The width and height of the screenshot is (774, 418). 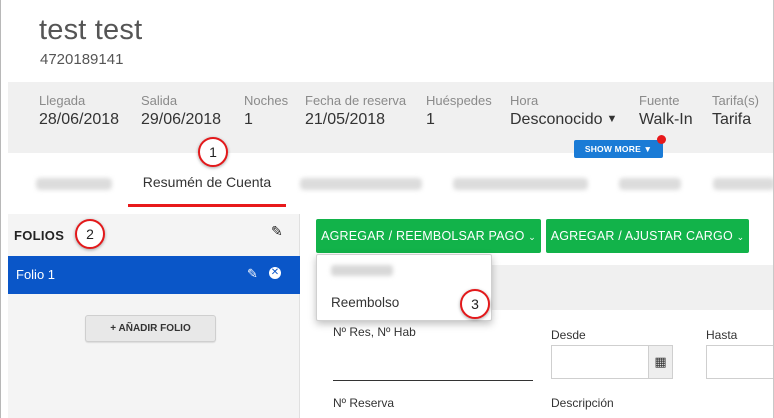 What do you see at coordinates (62, 100) in the screenshot?
I see `info-label: Llegada` at bounding box center [62, 100].